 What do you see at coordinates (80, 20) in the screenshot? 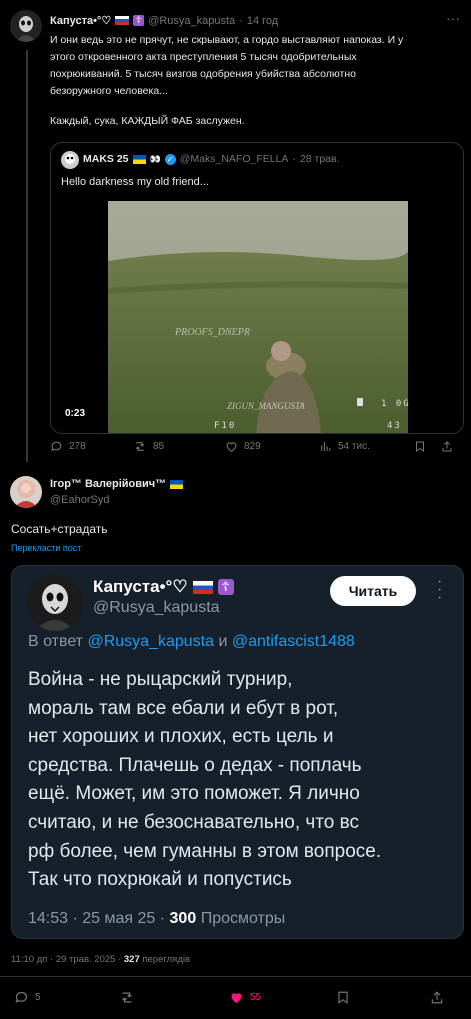
I see `author-name: Капуста•°♡` at bounding box center [80, 20].